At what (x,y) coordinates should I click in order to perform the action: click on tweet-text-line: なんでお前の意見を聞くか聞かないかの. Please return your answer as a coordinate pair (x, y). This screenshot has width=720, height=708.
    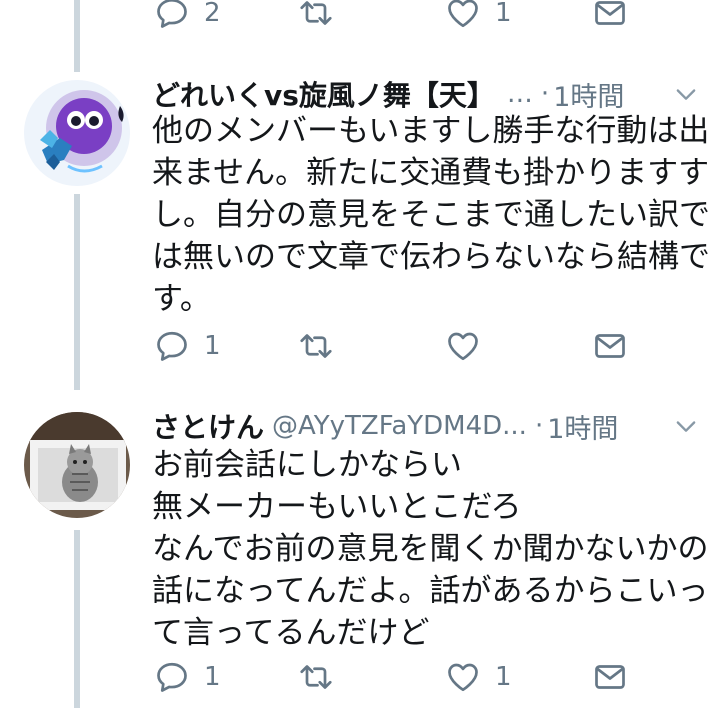
    Looking at the image, I should click on (430, 549).